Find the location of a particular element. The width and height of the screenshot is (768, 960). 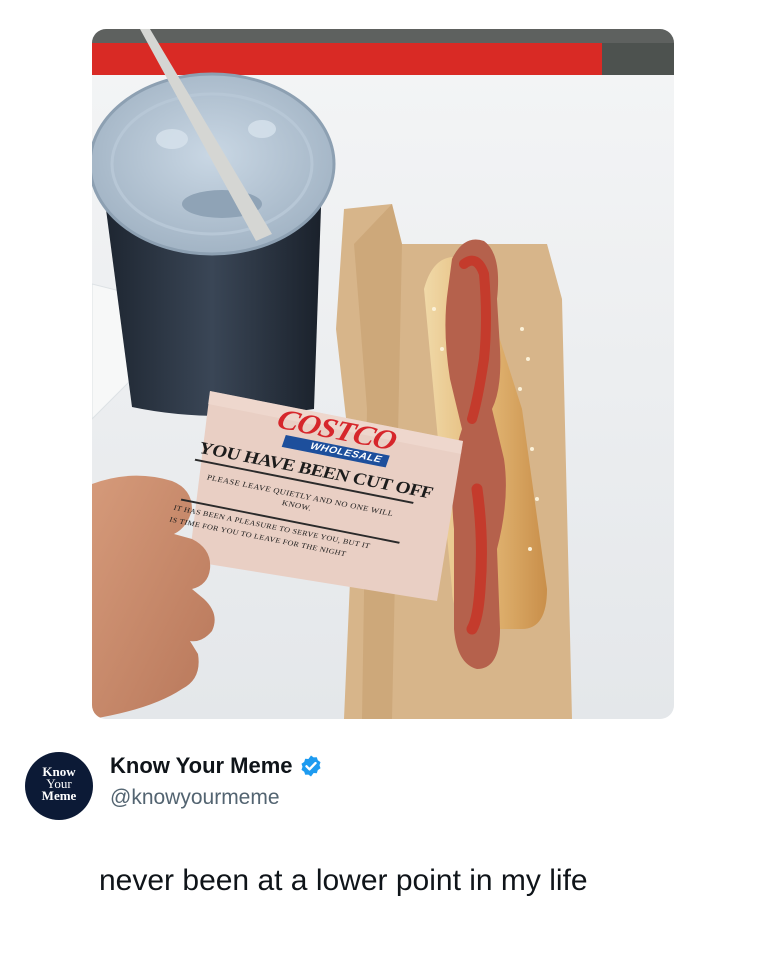

cup-lid is located at coordinates (214, 164).